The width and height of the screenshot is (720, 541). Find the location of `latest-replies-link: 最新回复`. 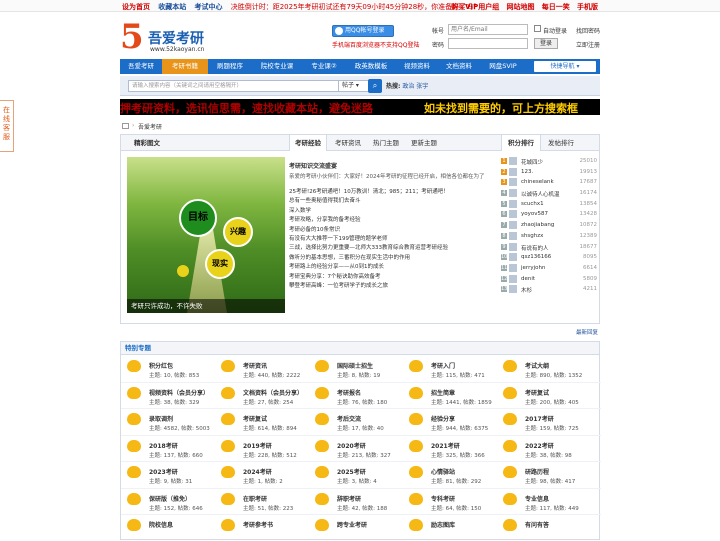

latest-replies-link: 最新回复 is located at coordinates (648, 332).